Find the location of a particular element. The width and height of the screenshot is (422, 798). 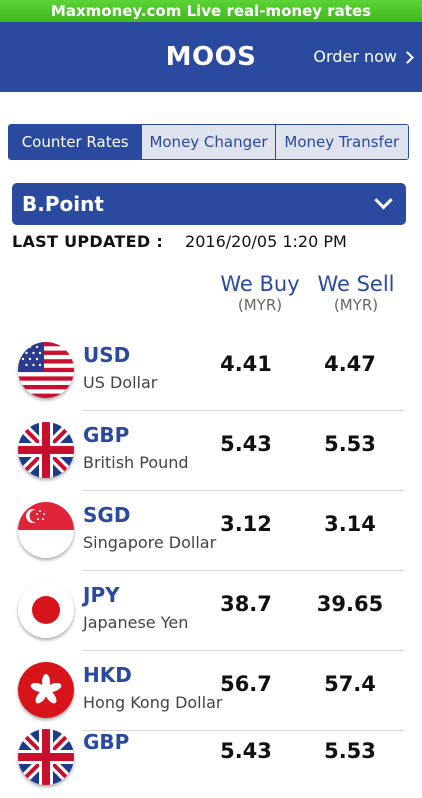

currency-code: JPY is located at coordinates (101, 595).